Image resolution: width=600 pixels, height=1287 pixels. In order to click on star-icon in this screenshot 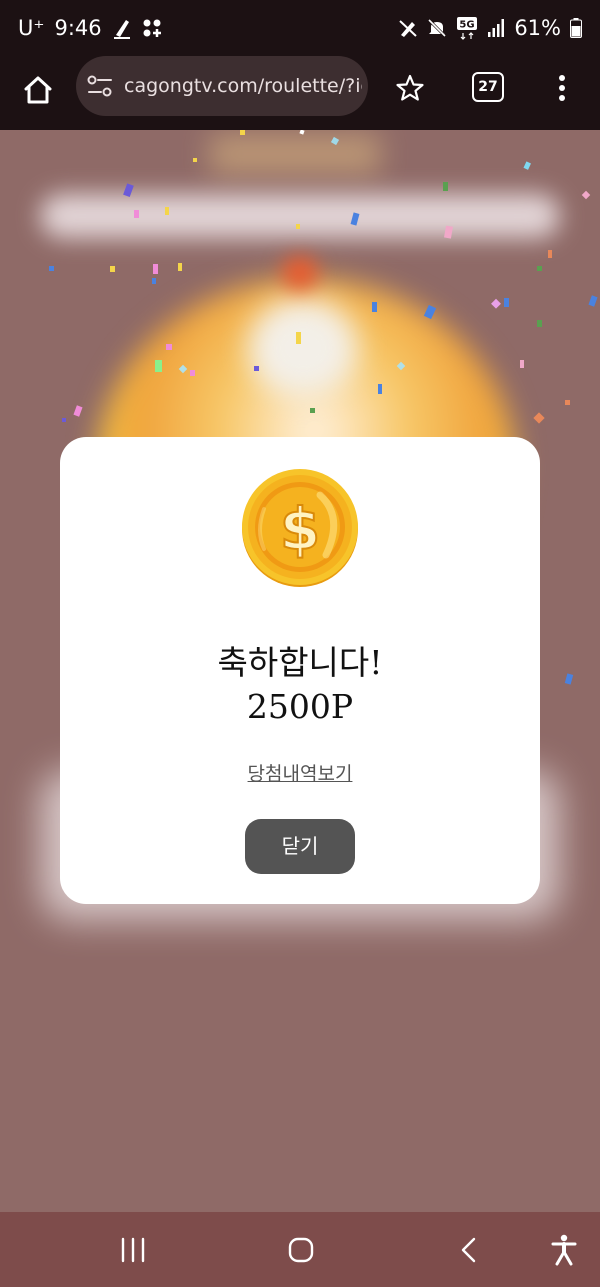, I will do `click(410, 88)`.